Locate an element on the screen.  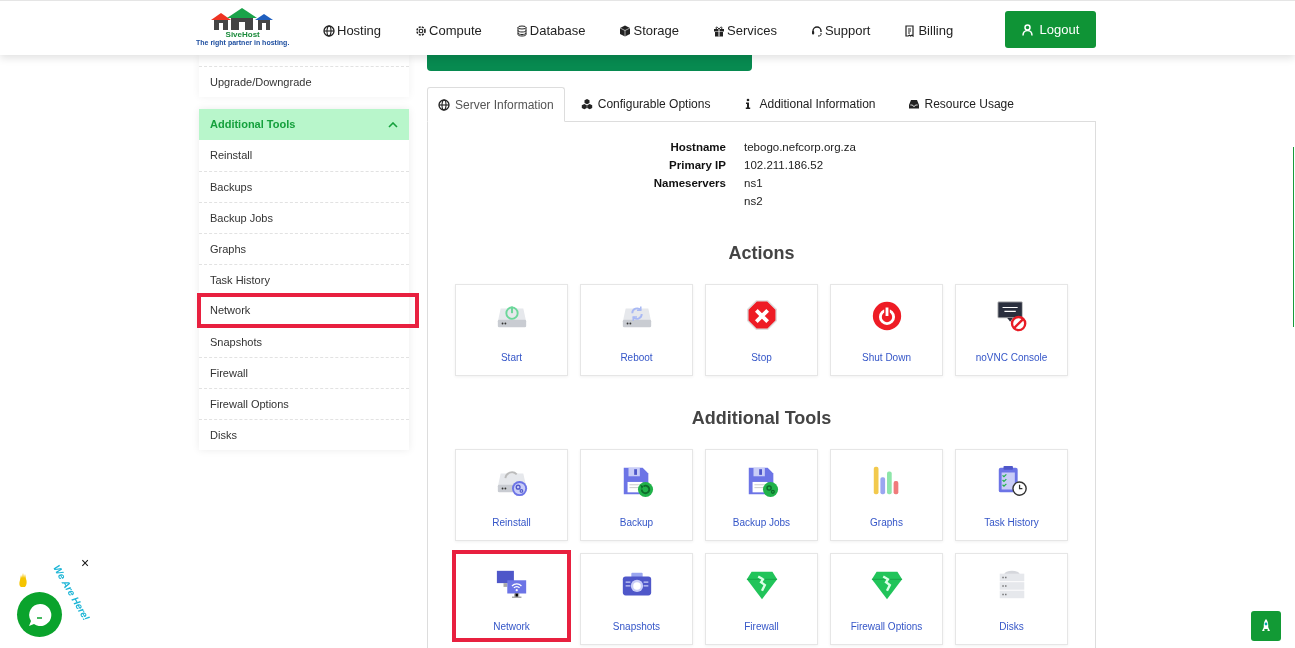
tool-tile: Network is located at coordinates (511, 596).